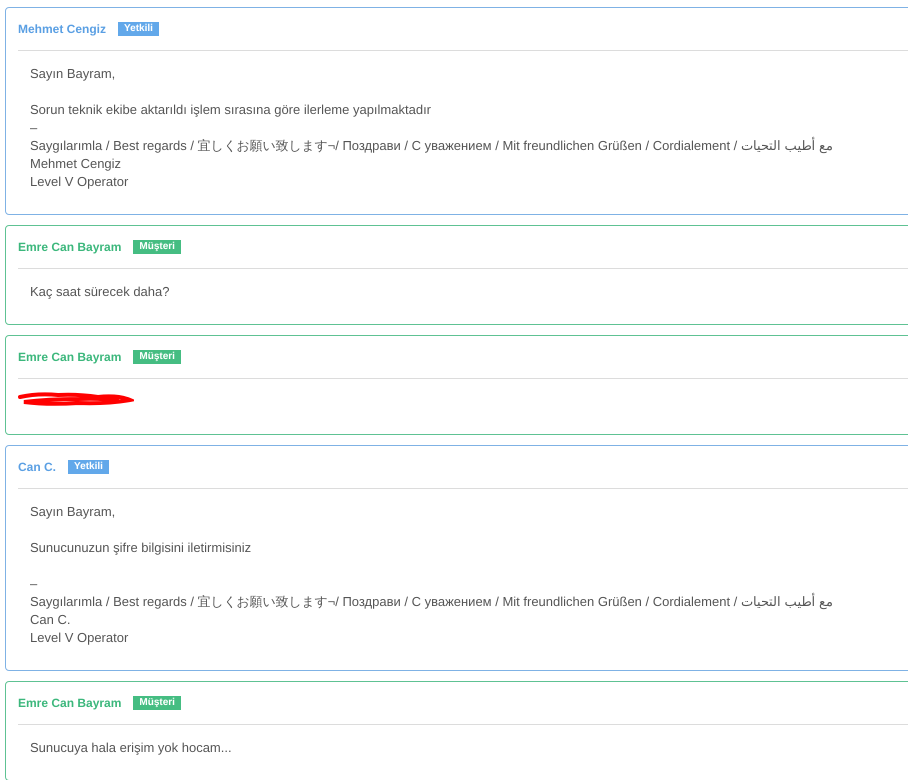  Describe the element at coordinates (100, 292) in the screenshot. I see `message-text: Kaç saat sürecek daha?` at that location.